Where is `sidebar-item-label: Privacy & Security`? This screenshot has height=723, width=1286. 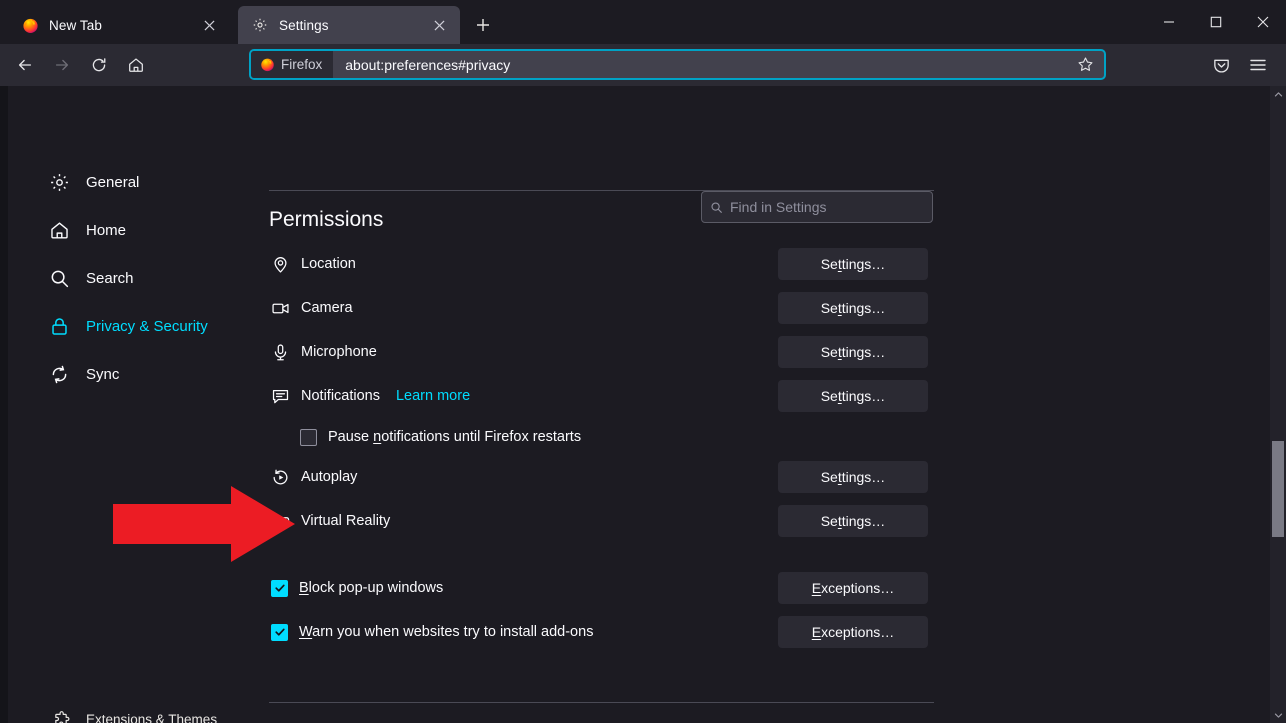
sidebar-item-label: Privacy & Security is located at coordinates (147, 326).